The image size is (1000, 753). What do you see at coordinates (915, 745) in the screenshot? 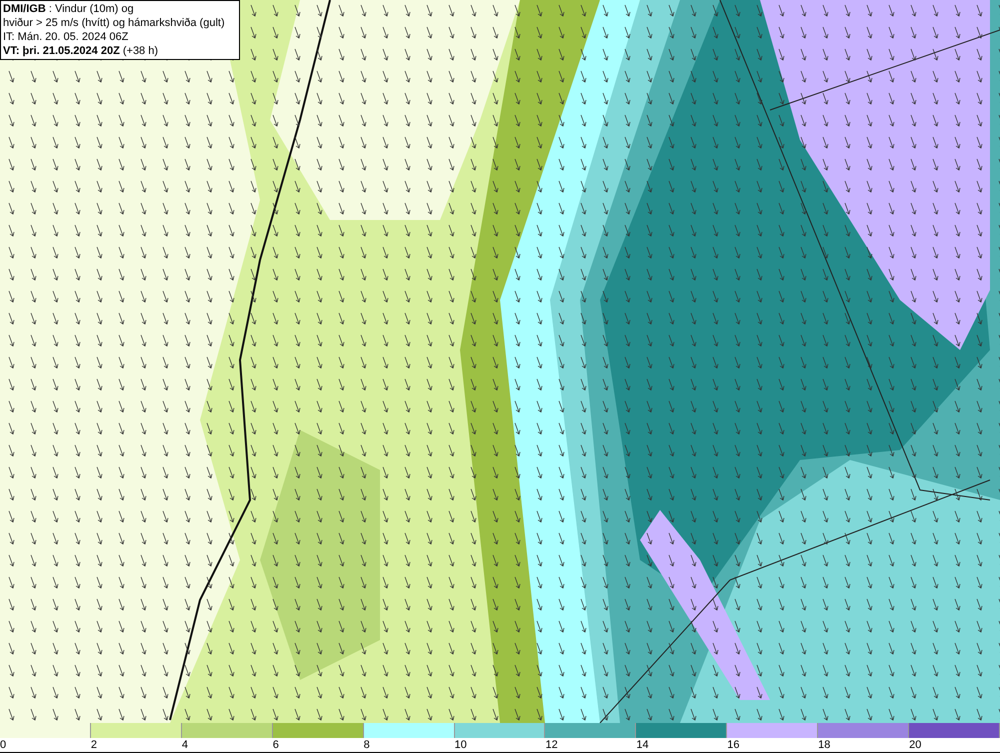
I see `legend-label: 20` at bounding box center [915, 745].